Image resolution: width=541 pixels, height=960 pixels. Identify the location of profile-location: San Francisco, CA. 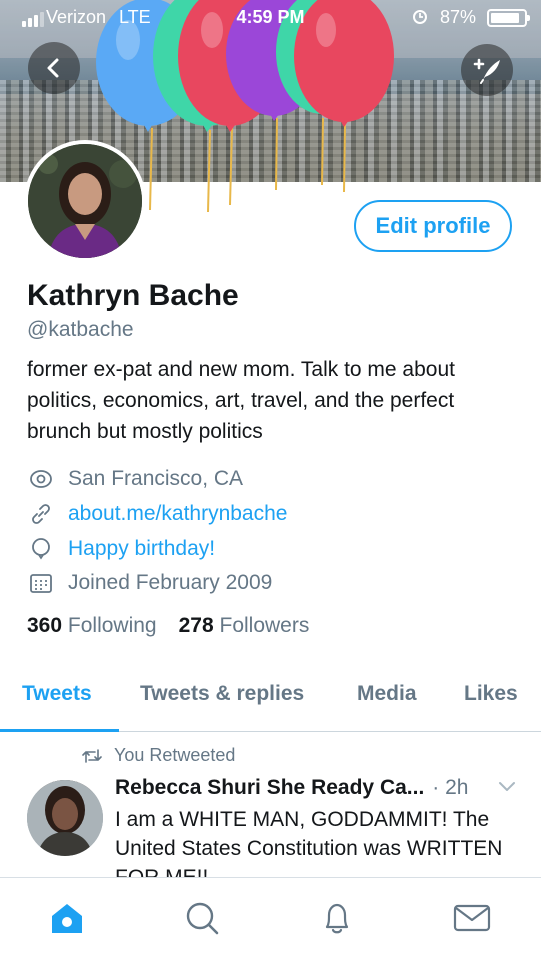
(135, 479).